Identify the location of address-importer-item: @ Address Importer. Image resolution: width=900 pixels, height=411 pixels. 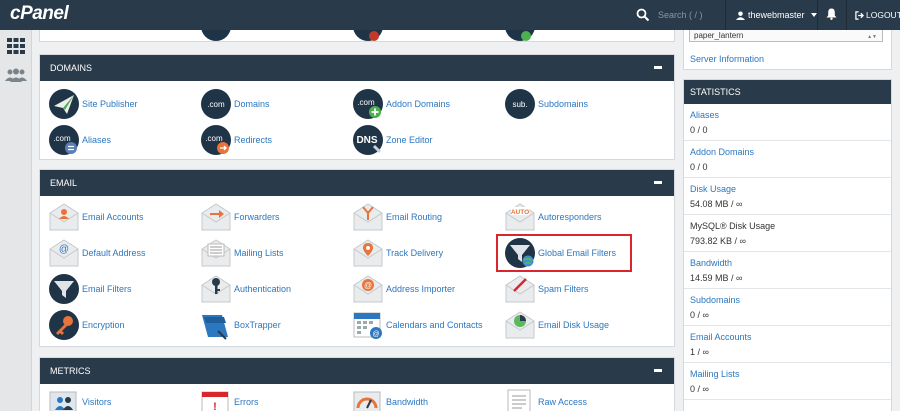
(403, 289).